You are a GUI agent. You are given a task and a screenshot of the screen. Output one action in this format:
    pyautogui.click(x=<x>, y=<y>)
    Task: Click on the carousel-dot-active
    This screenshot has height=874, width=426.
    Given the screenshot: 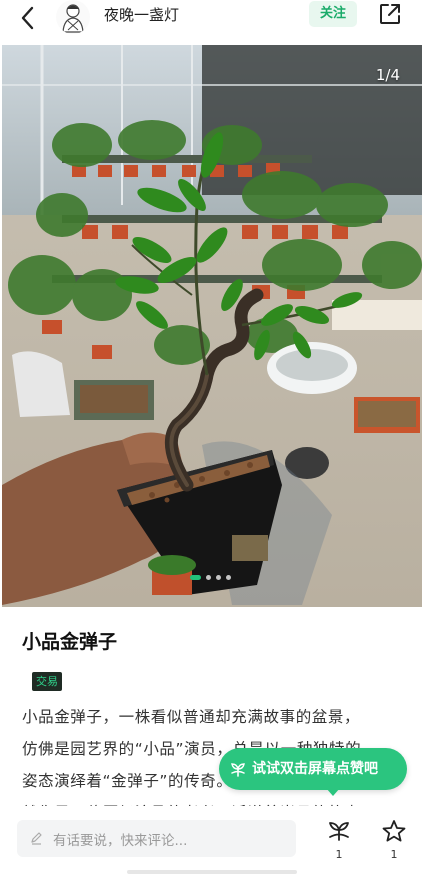 What is the action you would take?
    pyautogui.click(x=195, y=577)
    